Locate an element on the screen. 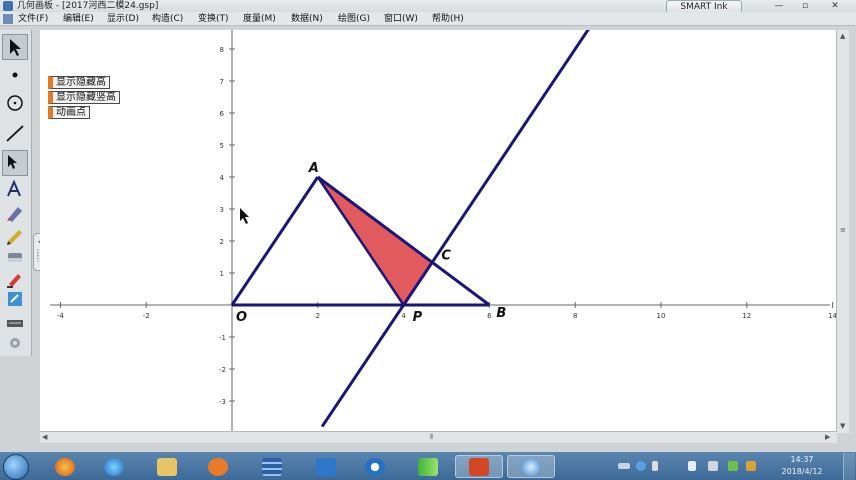  keyboard-tray-icon is located at coordinates (624, 466).